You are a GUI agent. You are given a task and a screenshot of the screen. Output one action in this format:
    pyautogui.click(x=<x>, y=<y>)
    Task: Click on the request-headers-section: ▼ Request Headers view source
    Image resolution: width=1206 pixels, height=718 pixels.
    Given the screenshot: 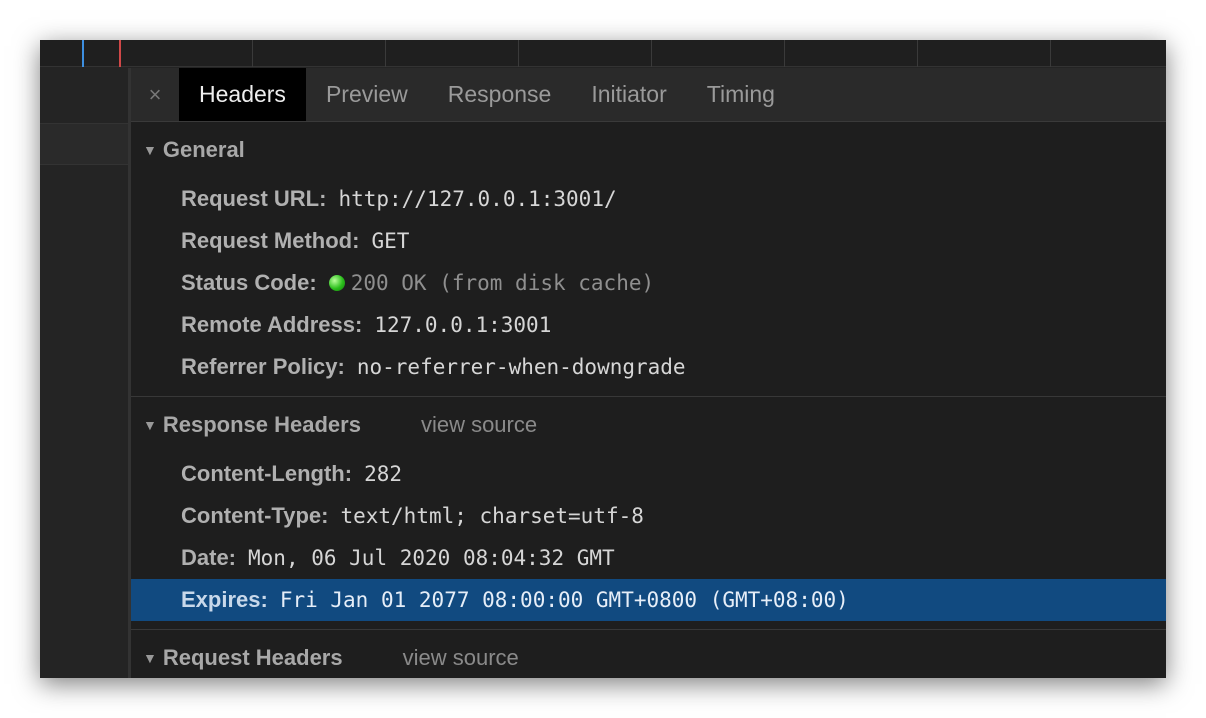 What is the action you would take?
    pyautogui.click(x=648, y=654)
    